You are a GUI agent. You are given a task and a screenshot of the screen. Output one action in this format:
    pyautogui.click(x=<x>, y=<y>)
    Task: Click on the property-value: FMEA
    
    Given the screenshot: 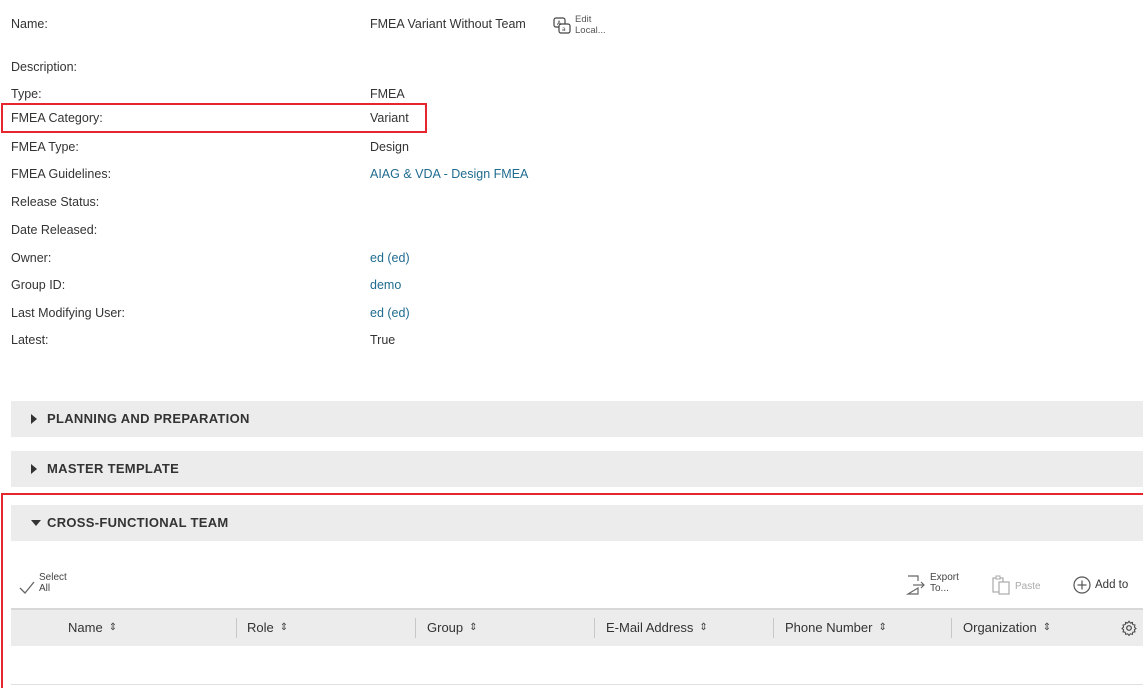 What is the action you would take?
    pyautogui.click(x=387, y=94)
    